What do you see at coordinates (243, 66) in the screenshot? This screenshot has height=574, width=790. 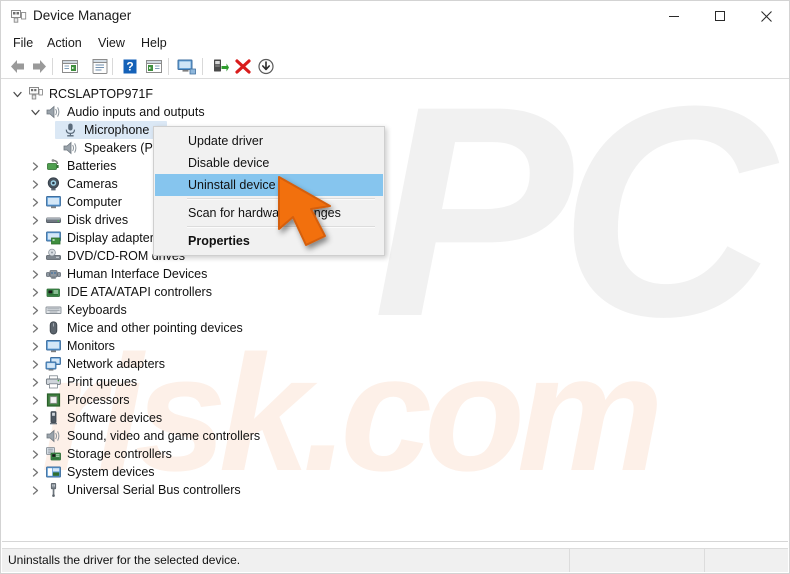 I see `uninstall-device-icon` at bounding box center [243, 66].